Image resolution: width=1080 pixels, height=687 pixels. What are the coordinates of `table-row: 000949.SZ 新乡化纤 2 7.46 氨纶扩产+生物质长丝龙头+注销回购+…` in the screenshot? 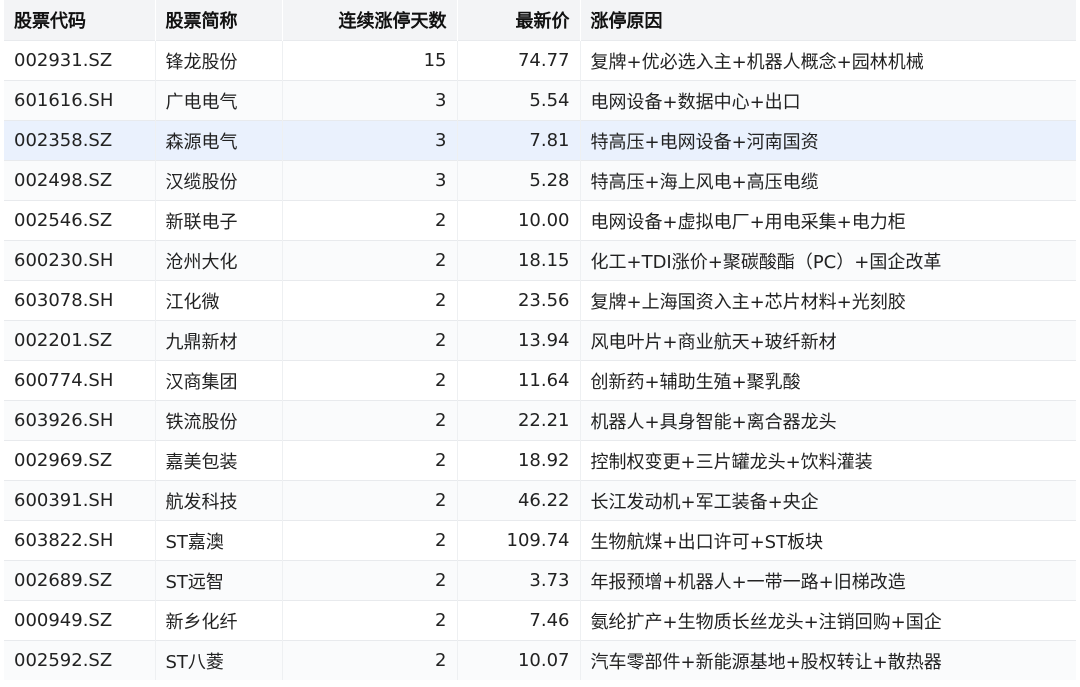 It's located at (540, 620).